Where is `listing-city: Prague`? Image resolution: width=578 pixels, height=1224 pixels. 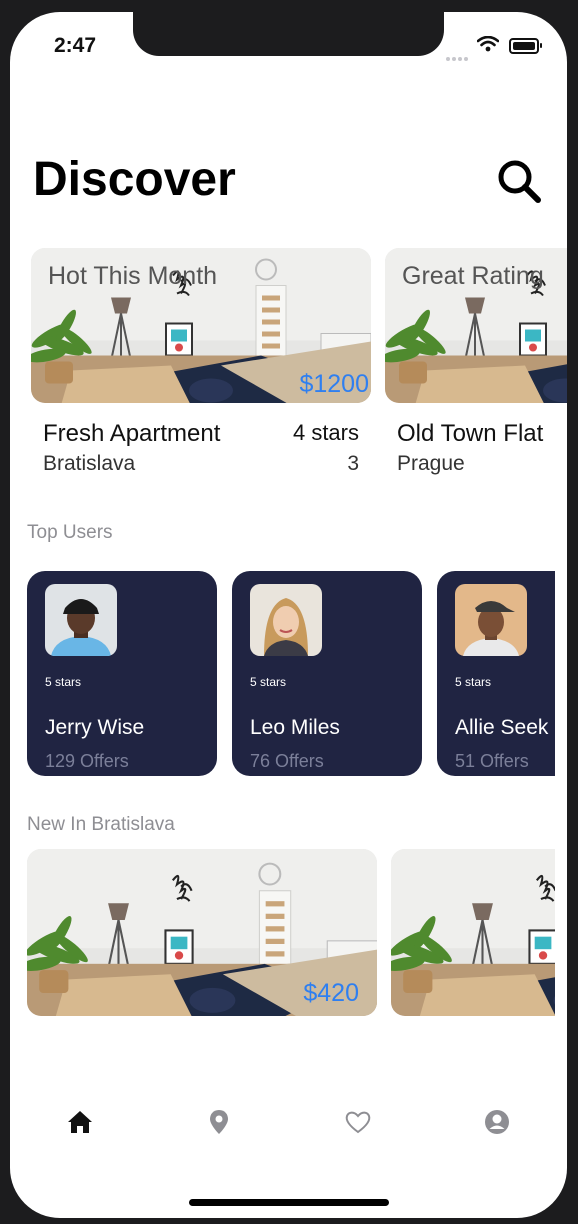
listing-city: Prague is located at coordinates (431, 463).